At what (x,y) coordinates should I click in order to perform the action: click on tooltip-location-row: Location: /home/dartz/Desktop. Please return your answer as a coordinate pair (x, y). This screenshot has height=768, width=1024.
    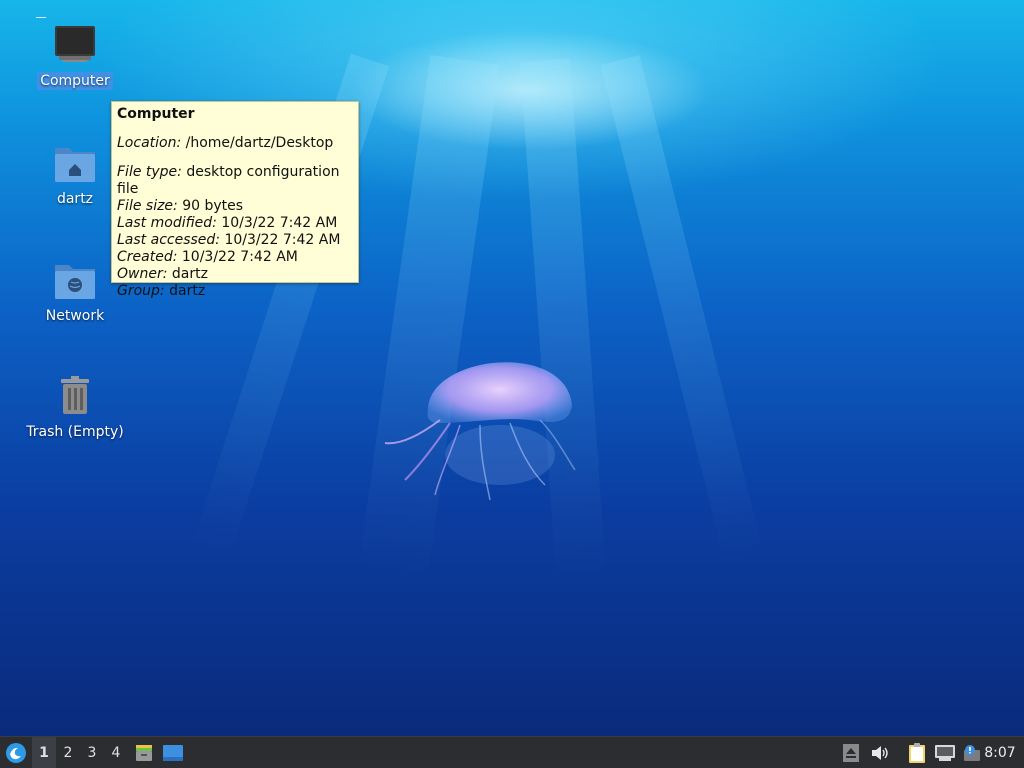
    Looking at the image, I should click on (235, 143).